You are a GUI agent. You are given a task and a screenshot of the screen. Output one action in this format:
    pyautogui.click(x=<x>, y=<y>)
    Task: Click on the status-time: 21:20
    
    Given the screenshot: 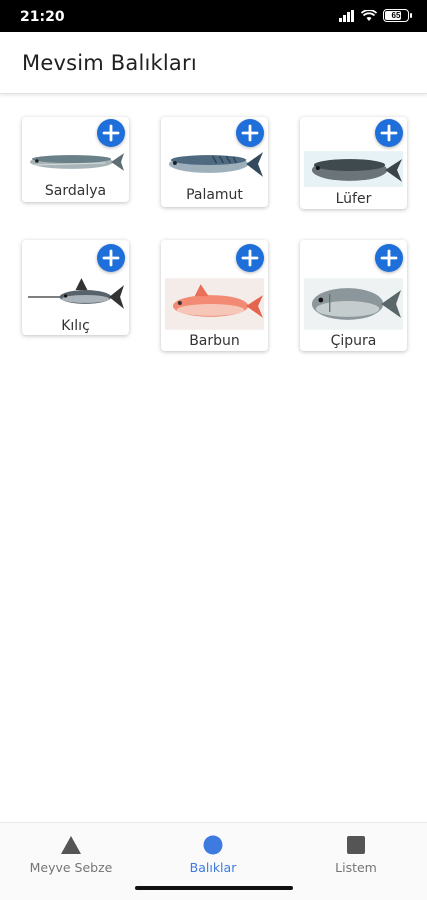 What is the action you would take?
    pyautogui.click(x=42, y=17)
    